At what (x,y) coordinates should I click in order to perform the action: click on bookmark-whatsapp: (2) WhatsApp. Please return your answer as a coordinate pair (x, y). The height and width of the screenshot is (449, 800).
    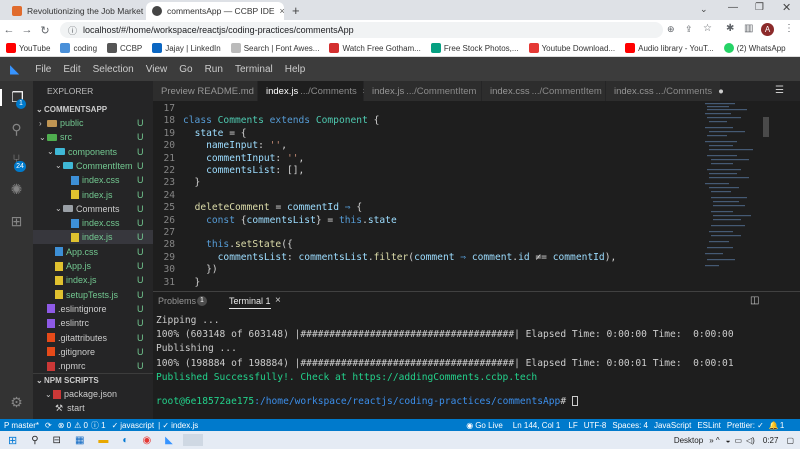
    Looking at the image, I should click on (754, 48).